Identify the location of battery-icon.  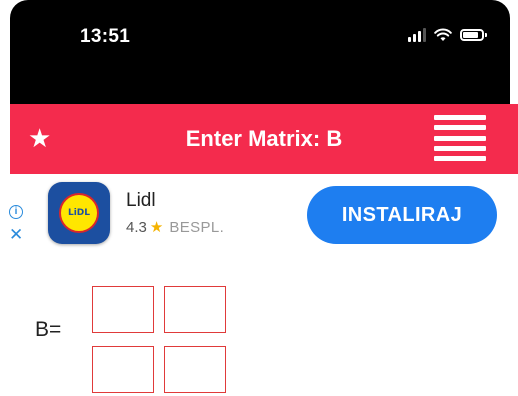
(473, 35).